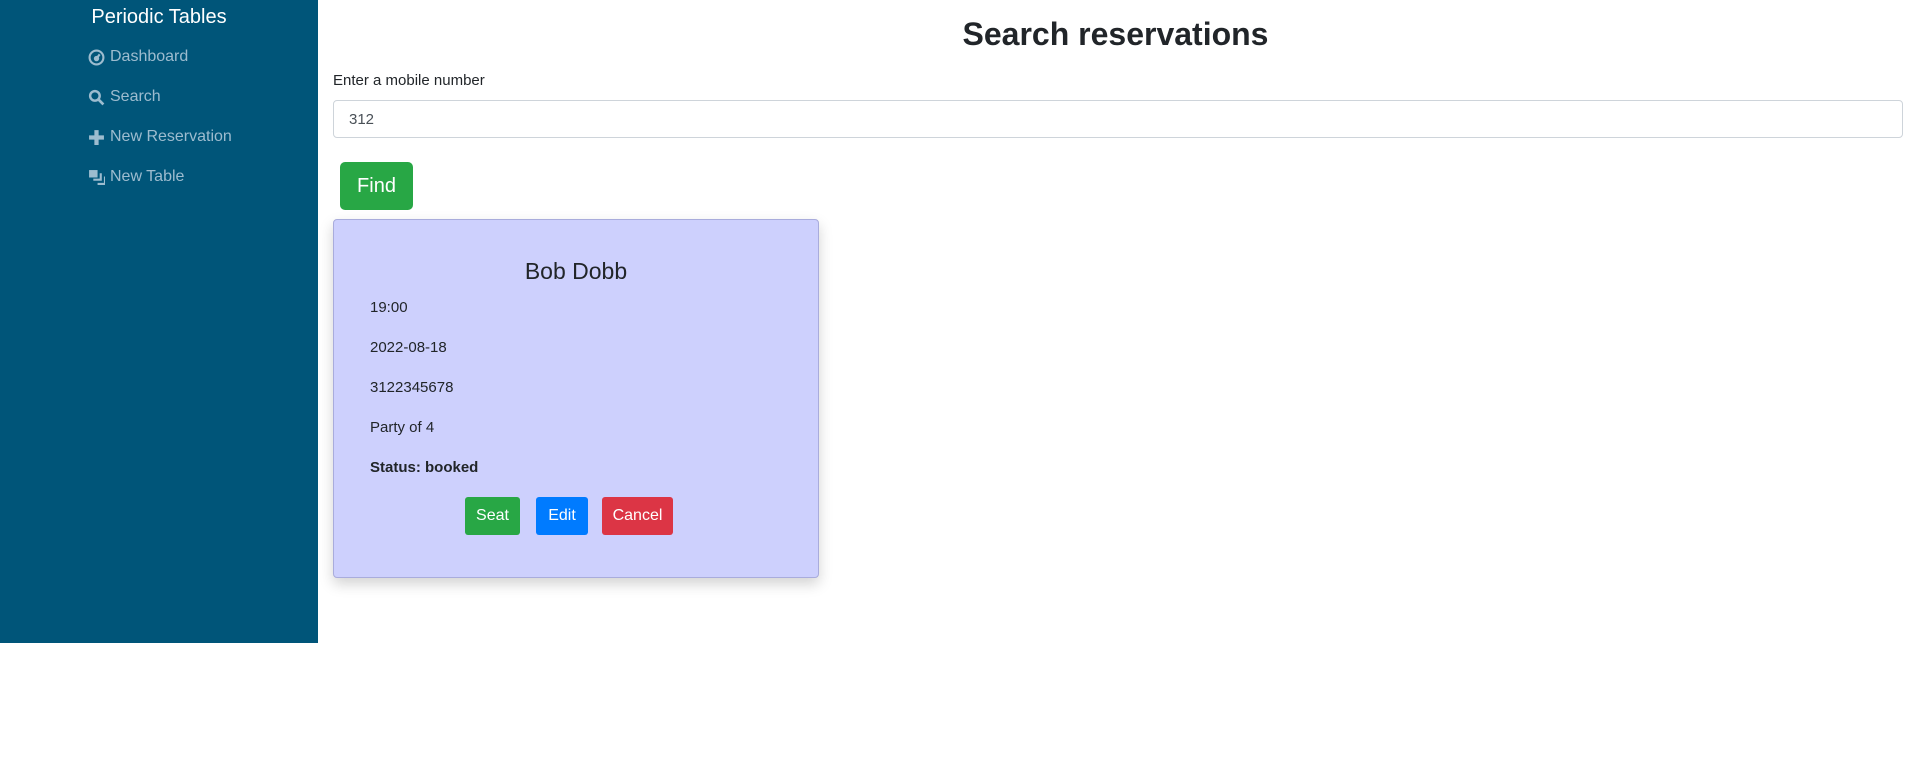 This screenshot has height=773, width=1913. Describe the element at coordinates (96, 57) in the screenshot. I see `dashboard-icon` at that location.